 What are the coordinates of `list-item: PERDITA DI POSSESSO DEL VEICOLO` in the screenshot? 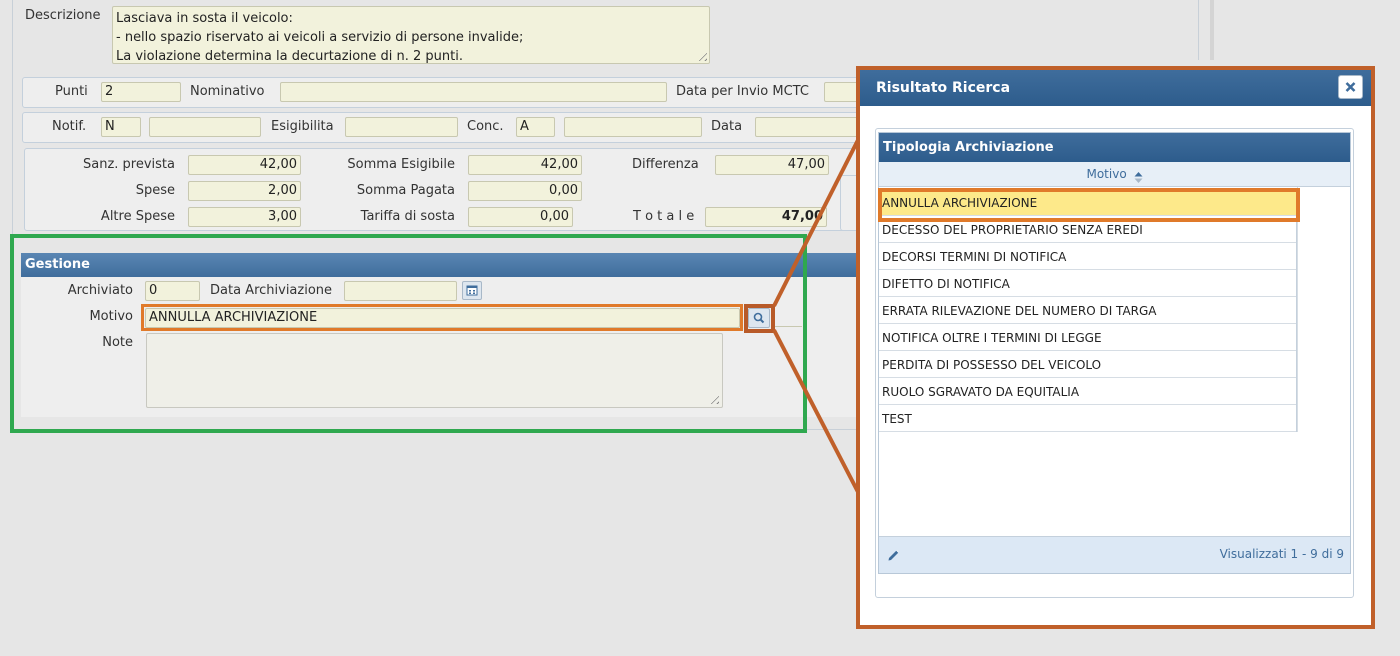 It's located at (1088, 365).